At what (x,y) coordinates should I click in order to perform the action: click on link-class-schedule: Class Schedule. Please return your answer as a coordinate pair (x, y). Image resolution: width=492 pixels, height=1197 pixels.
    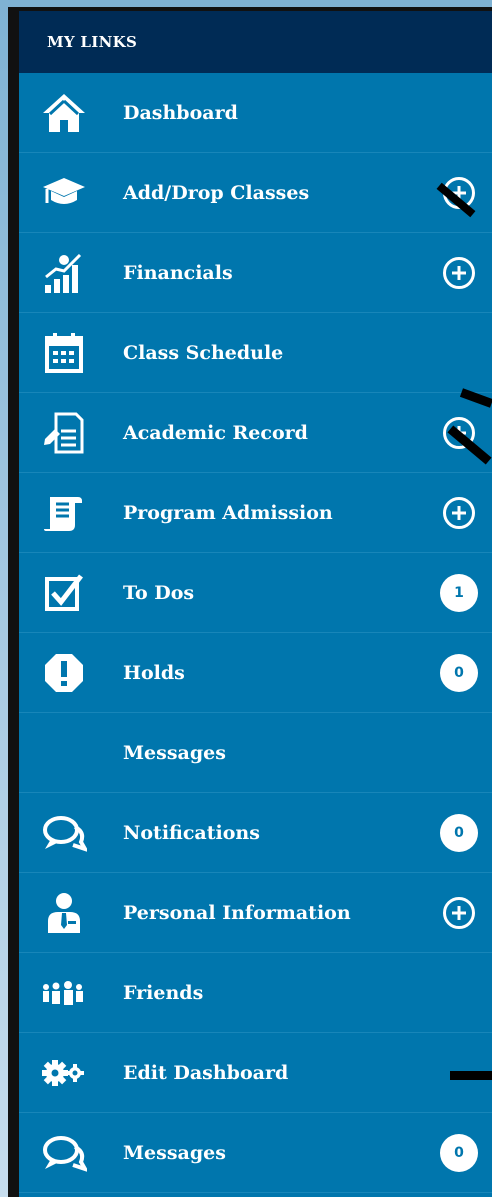
    Looking at the image, I should click on (255, 353).